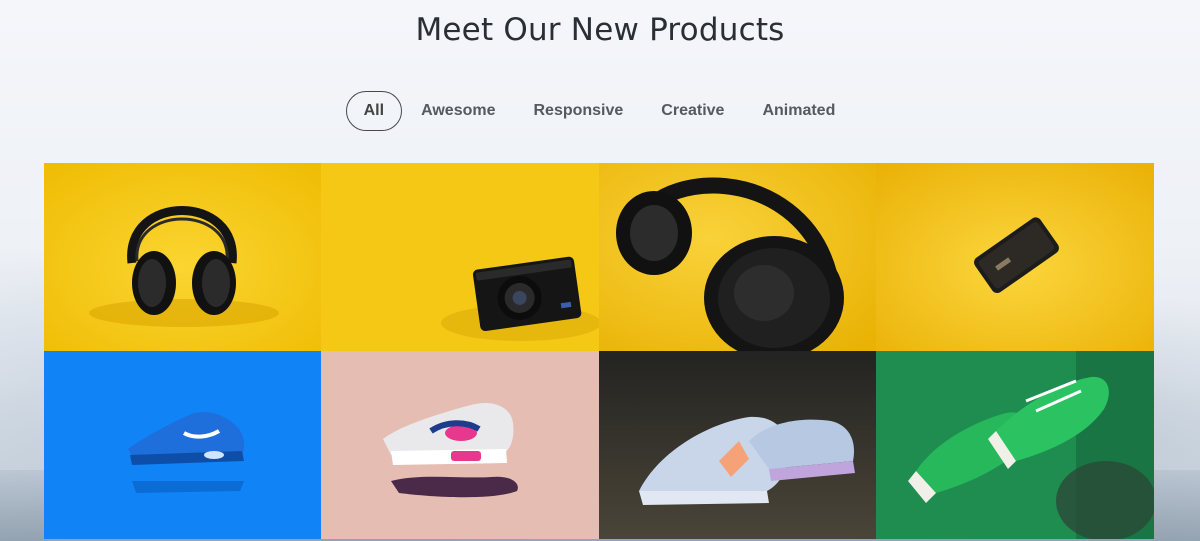  I want to click on product-tile-camera, so click(460, 257).